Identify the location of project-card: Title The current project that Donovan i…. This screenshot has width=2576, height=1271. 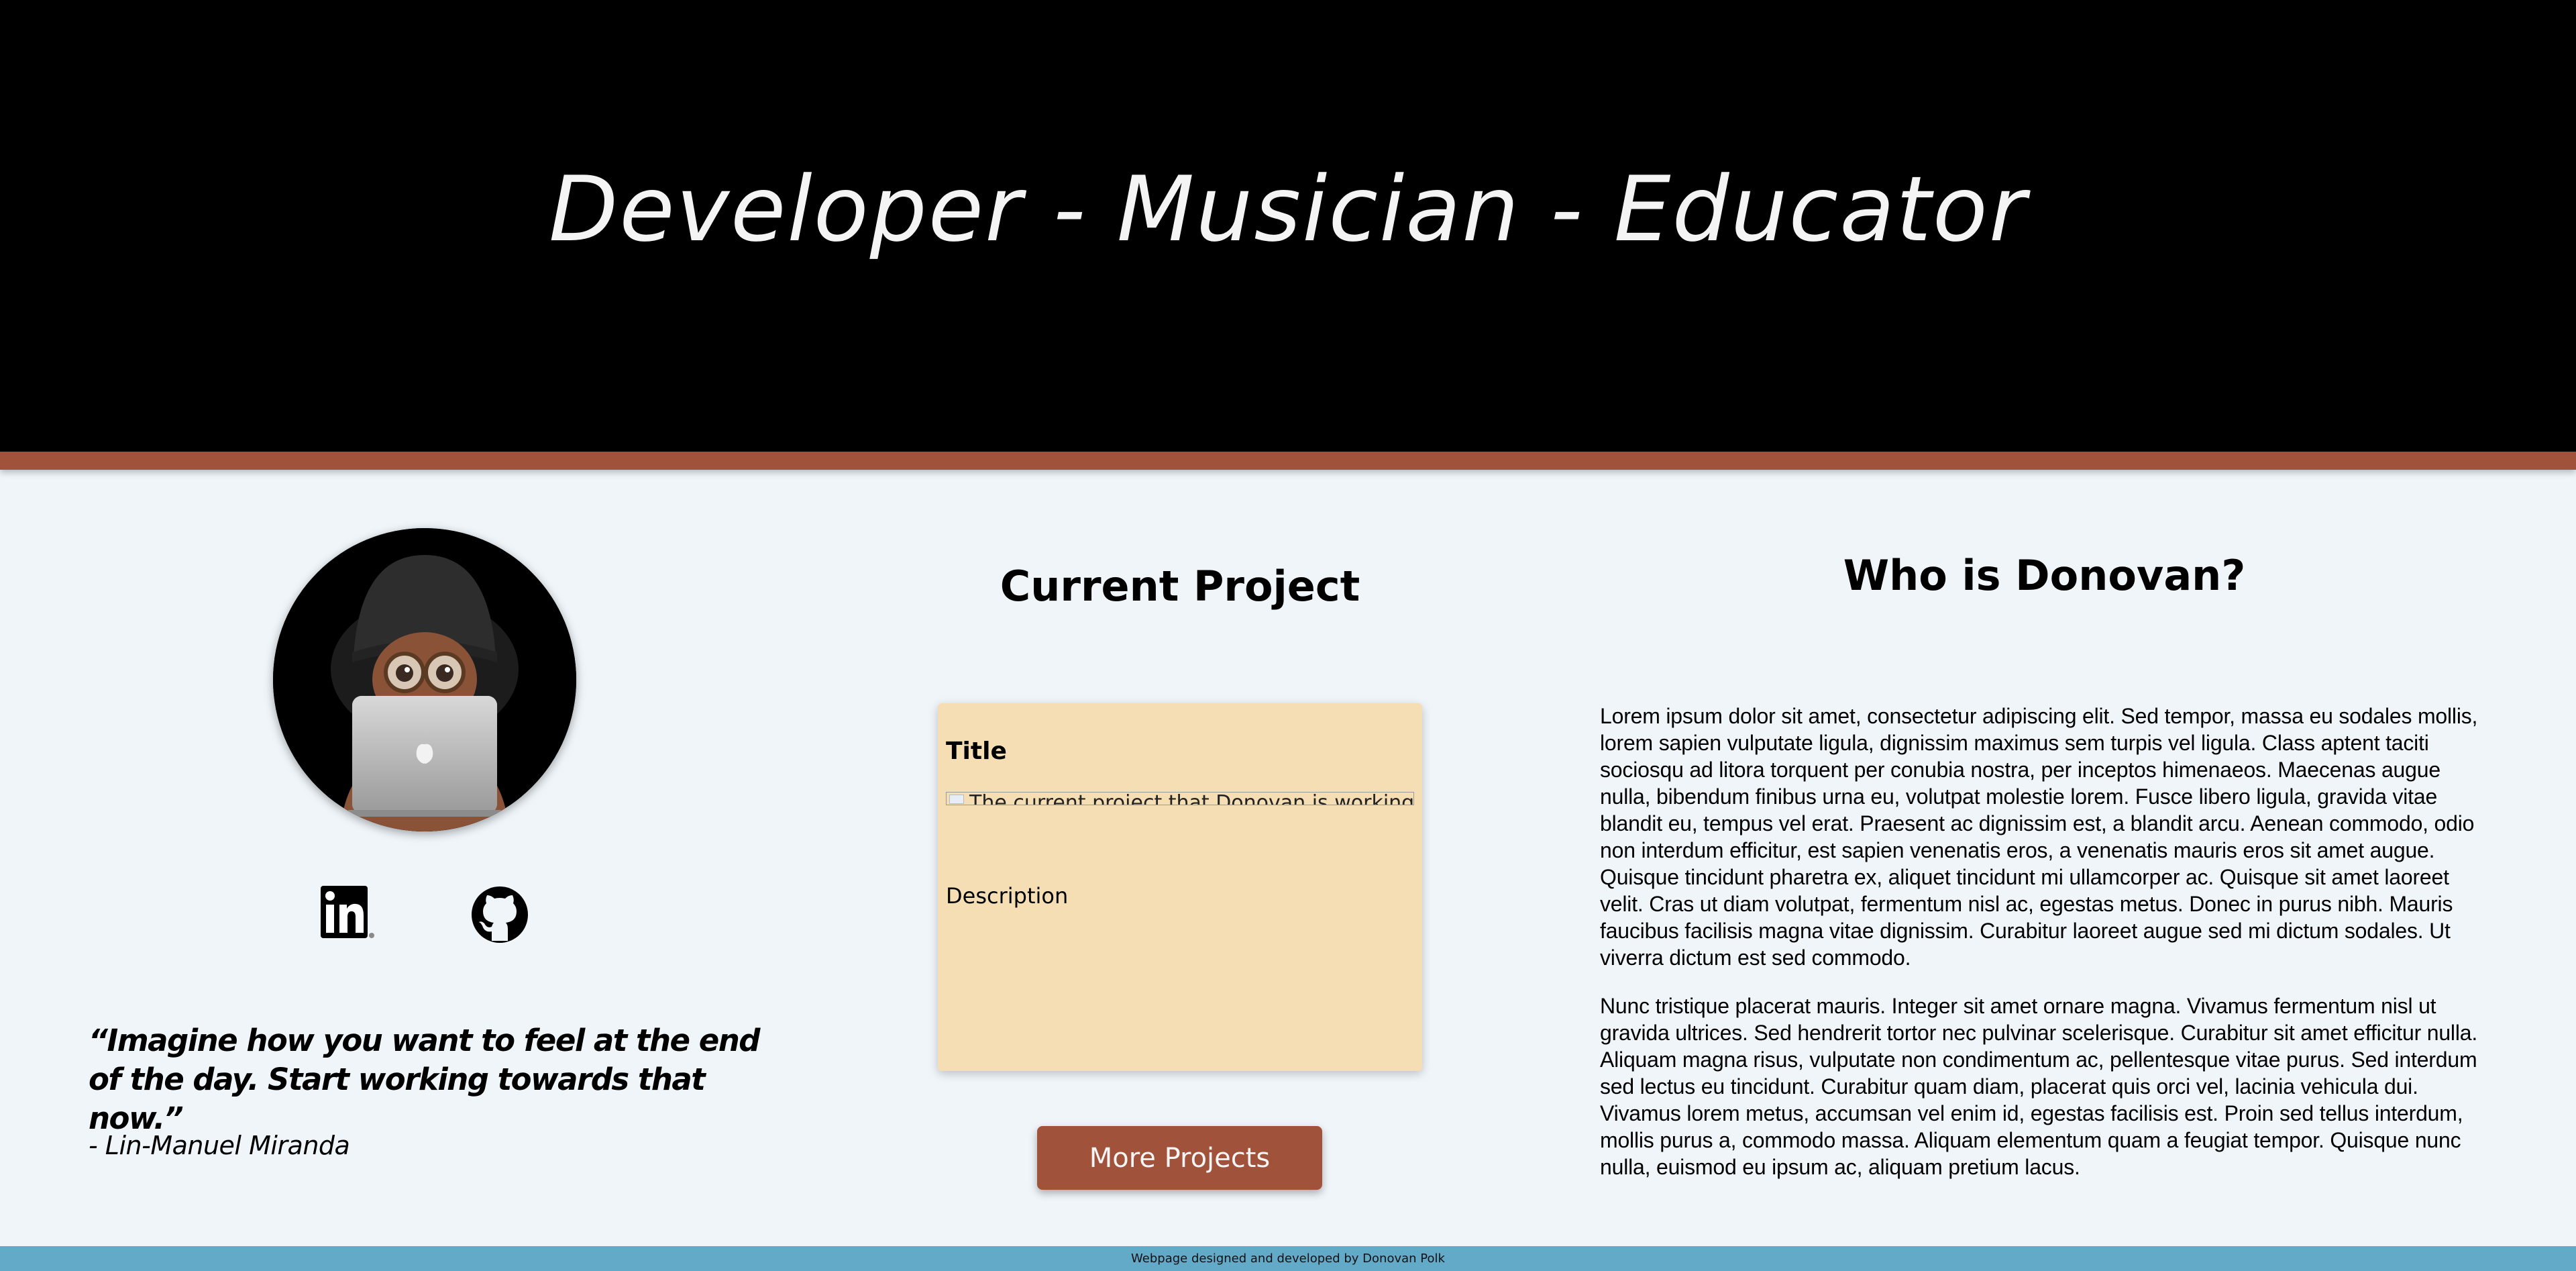
(1180, 887).